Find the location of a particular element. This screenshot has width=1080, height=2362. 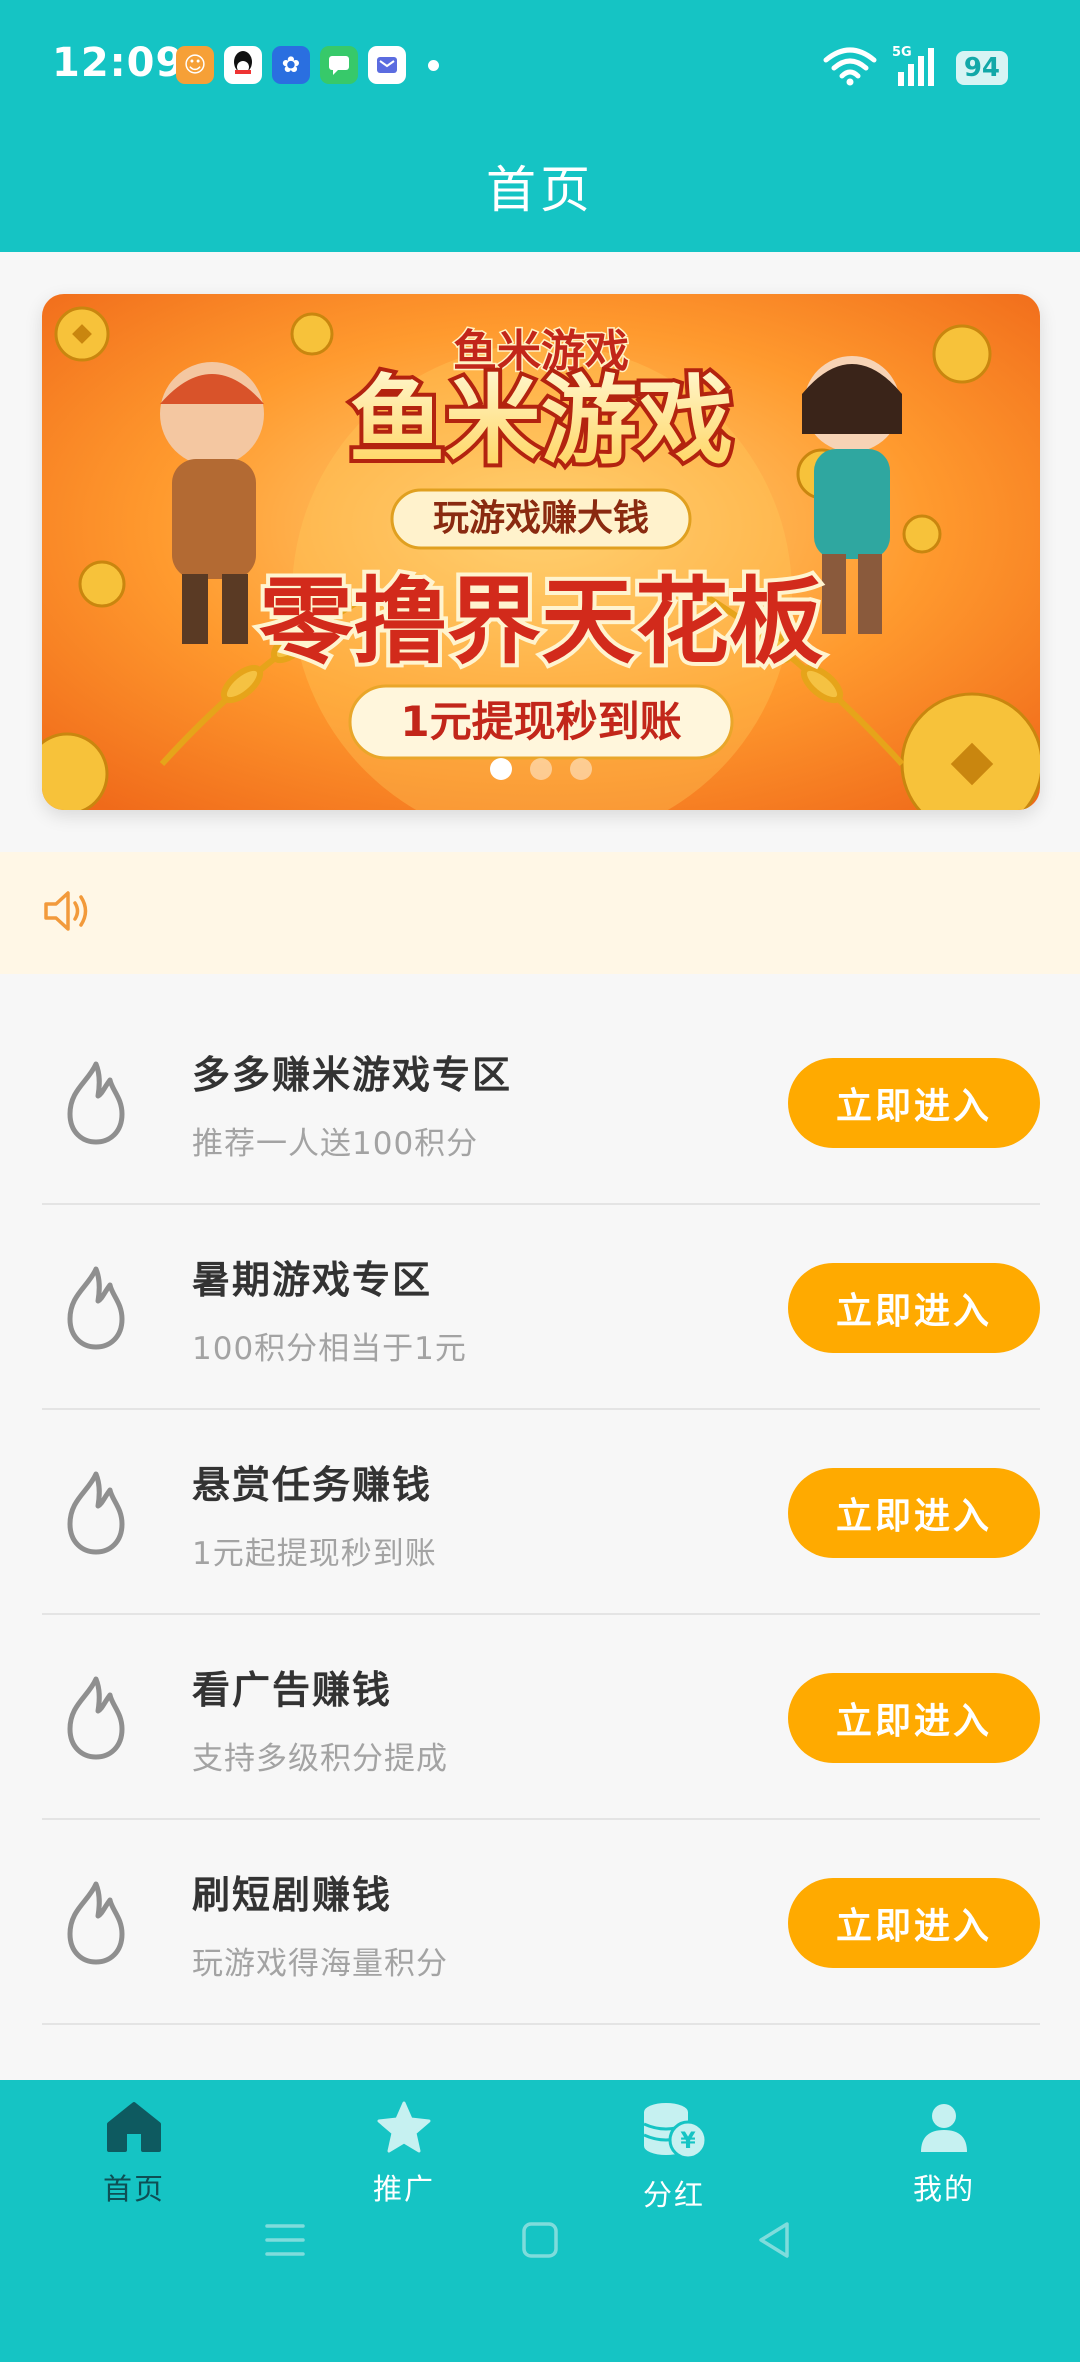

notice-bar is located at coordinates (540, 913).